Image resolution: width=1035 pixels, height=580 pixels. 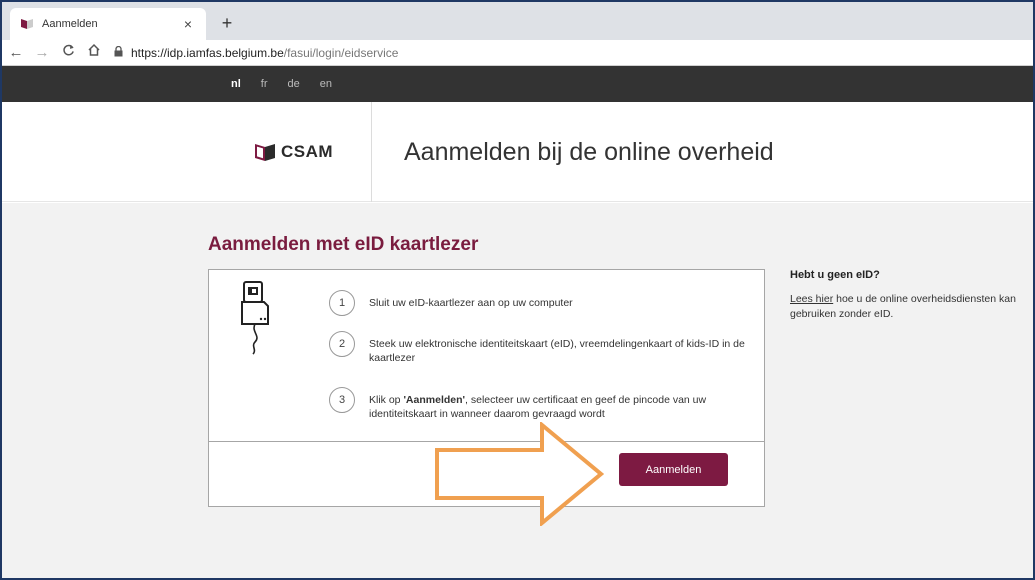 I want to click on step-number: 1, so click(x=342, y=303).